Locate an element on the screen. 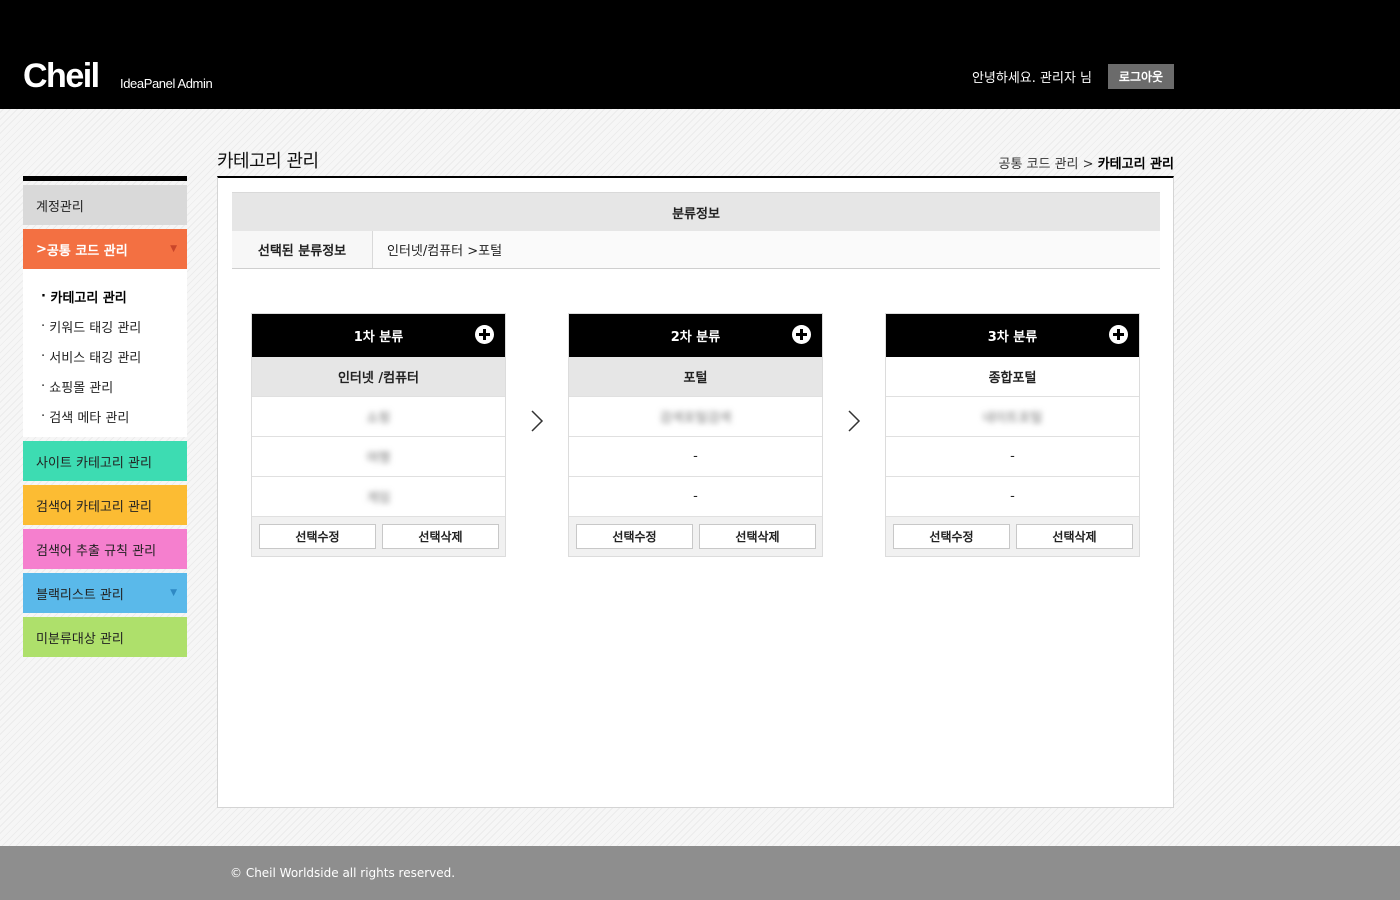 Image resolution: width=1400 pixels, height=900 pixels. breadcrumb: 공통 코드 관리 > 카테고리 관리 is located at coordinates (1086, 162).